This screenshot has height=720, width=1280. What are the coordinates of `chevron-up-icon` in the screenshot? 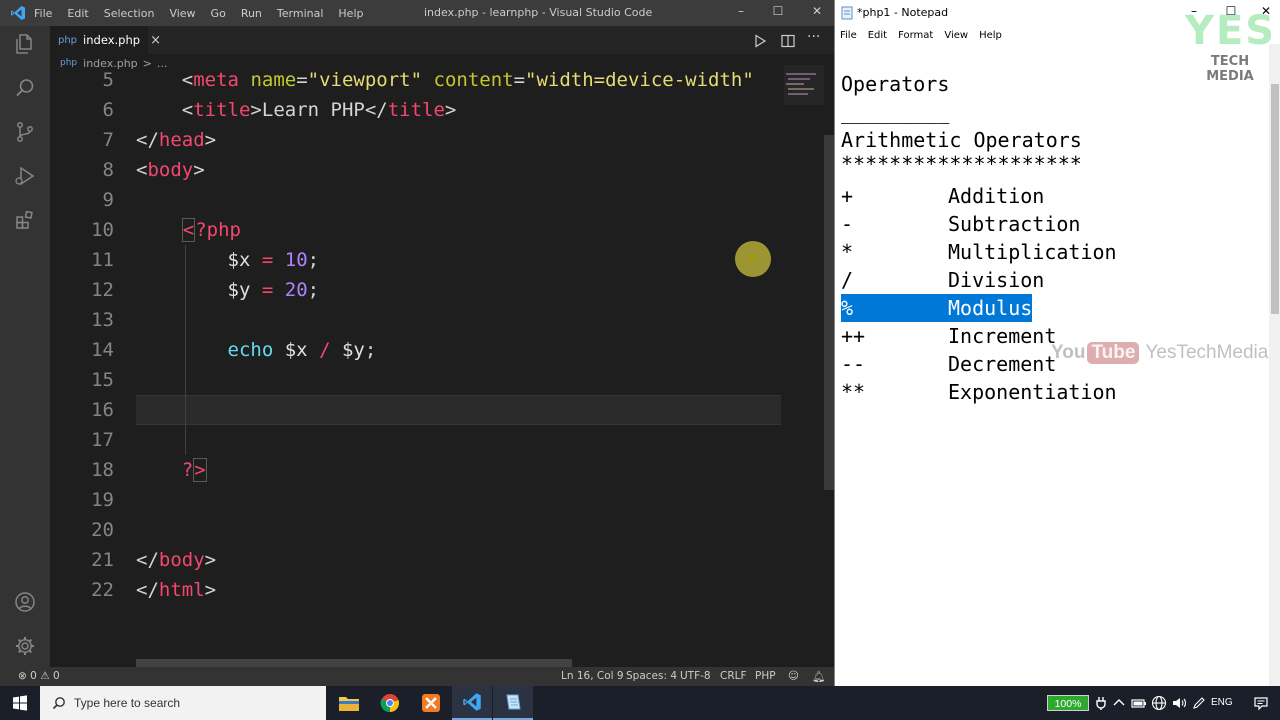 It's located at (1119, 703).